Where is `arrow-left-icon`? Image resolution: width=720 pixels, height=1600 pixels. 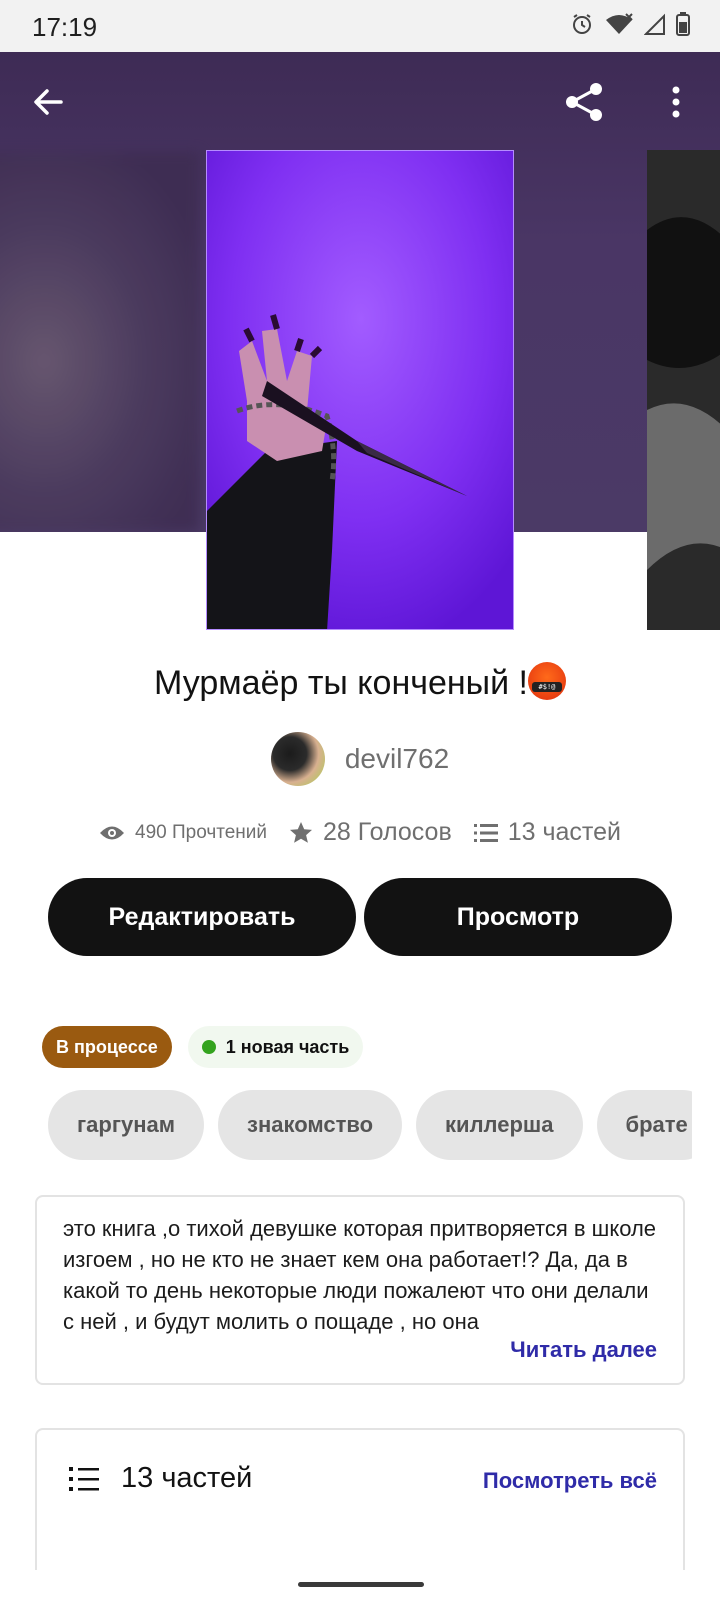
arrow-left-icon is located at coordinates (48, 102).